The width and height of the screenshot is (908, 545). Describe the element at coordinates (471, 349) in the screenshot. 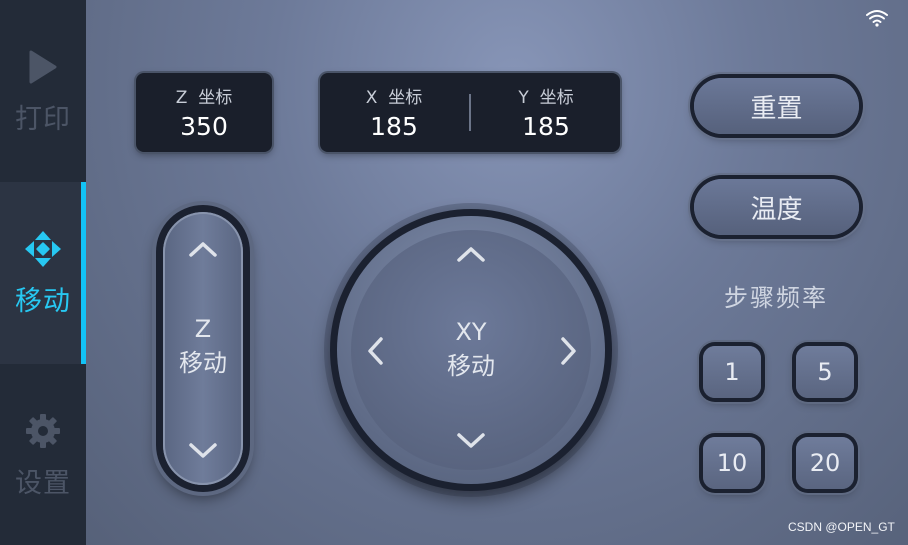

I see `xy-move-label: XY 移动` at that location.